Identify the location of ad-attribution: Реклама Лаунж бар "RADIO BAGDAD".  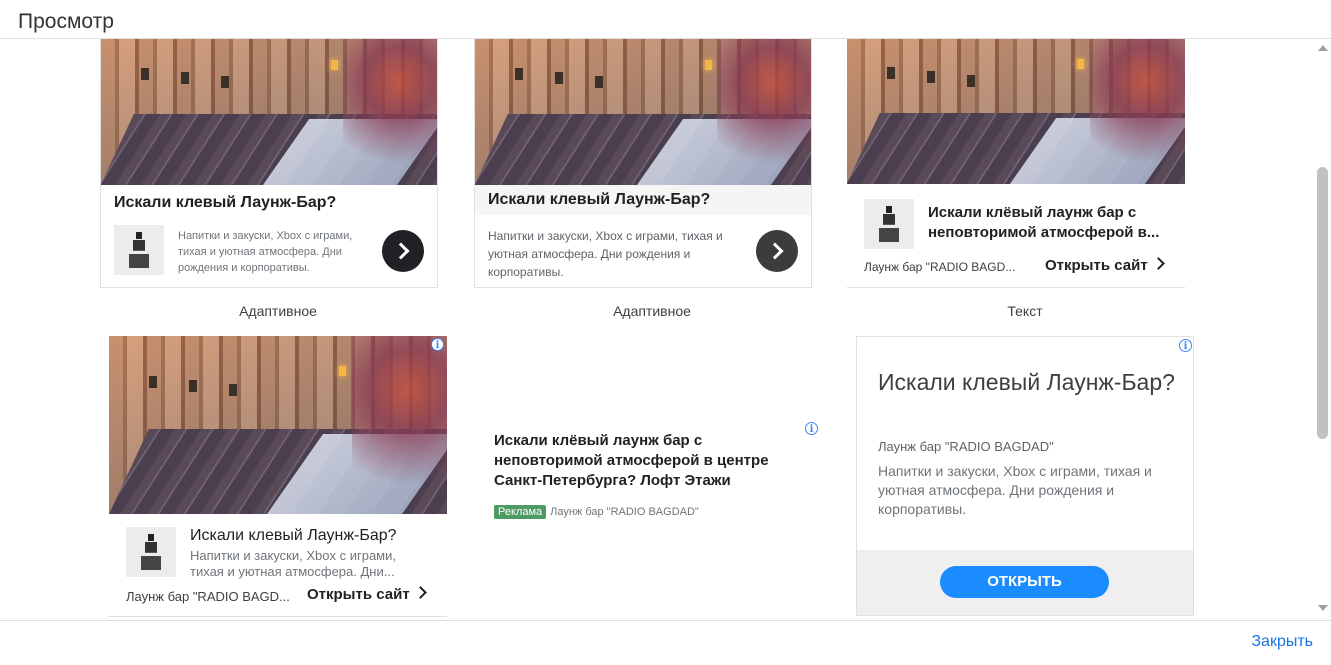
(596, 512).